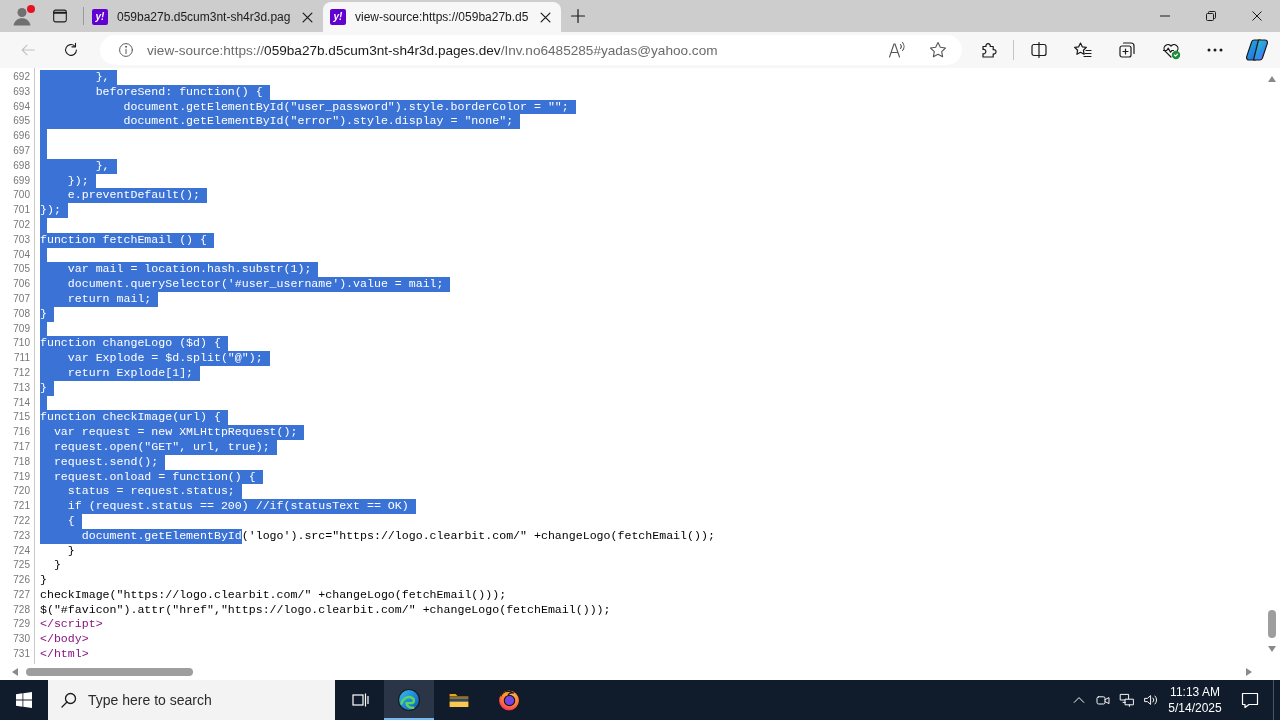  I want to click on down-arrow-icon, so click(1272, 649).